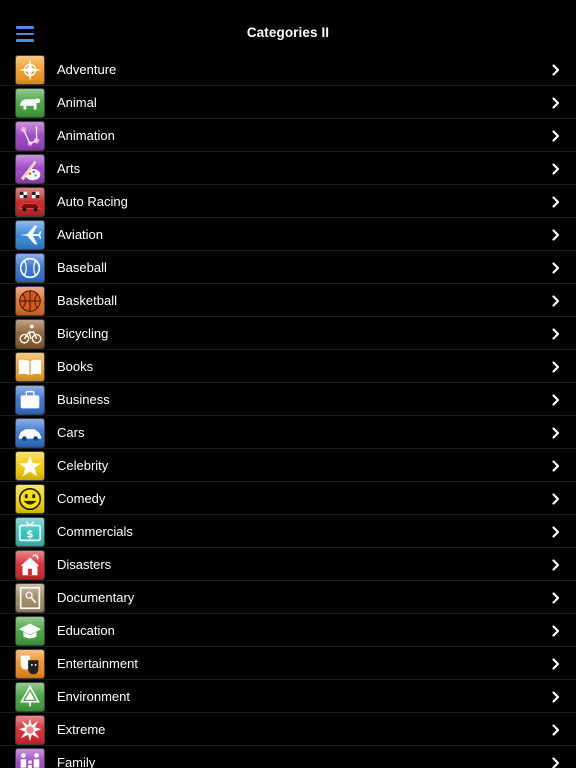 Image resolution: width=576 pixels, height=768 pixels. What do you see at coordinates (92, 201) in the screenshot?
I see `list-item-label: Auto Racing` at bounding box center [92, 201].